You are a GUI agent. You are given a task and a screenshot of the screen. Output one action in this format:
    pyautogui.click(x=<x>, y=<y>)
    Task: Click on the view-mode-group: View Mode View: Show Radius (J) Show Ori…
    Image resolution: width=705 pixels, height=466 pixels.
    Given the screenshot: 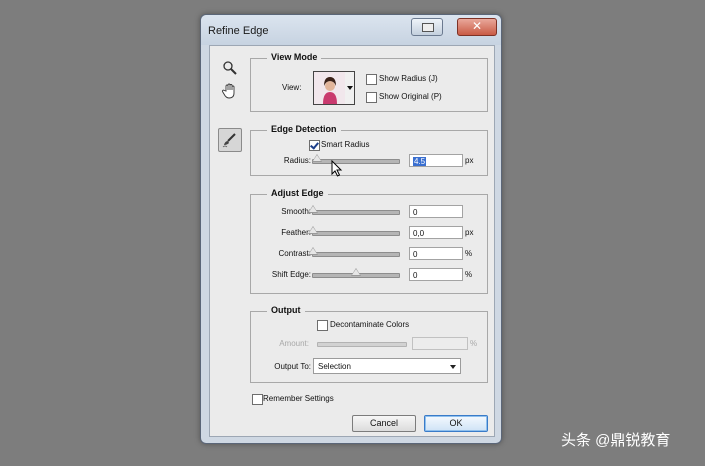 What is the action you would take?
    pyautogui.click(x=369, y=82)
    